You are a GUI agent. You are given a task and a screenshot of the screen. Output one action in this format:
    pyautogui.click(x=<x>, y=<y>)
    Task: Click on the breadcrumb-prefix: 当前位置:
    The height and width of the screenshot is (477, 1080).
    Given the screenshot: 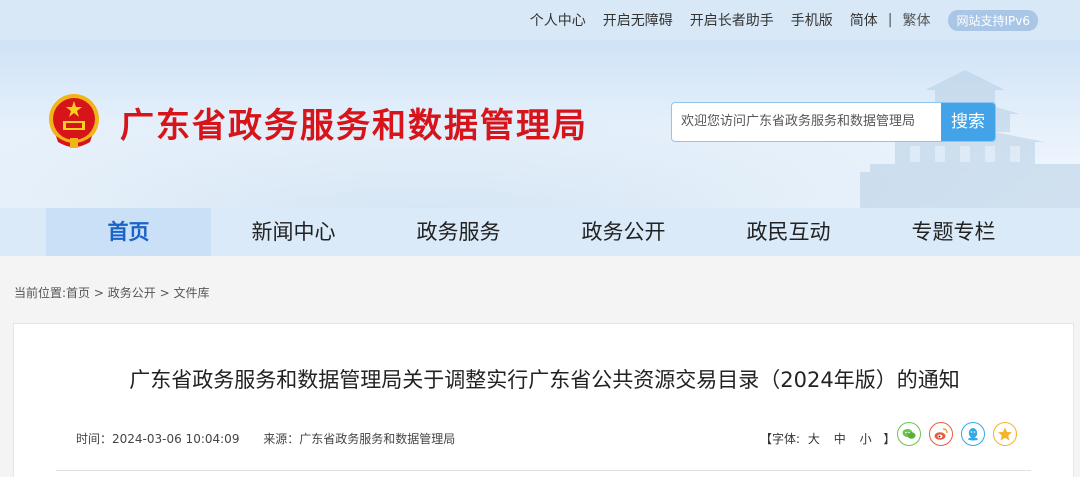 What is the action you would take?
    pyautogui.click(x=40, y=293)
    